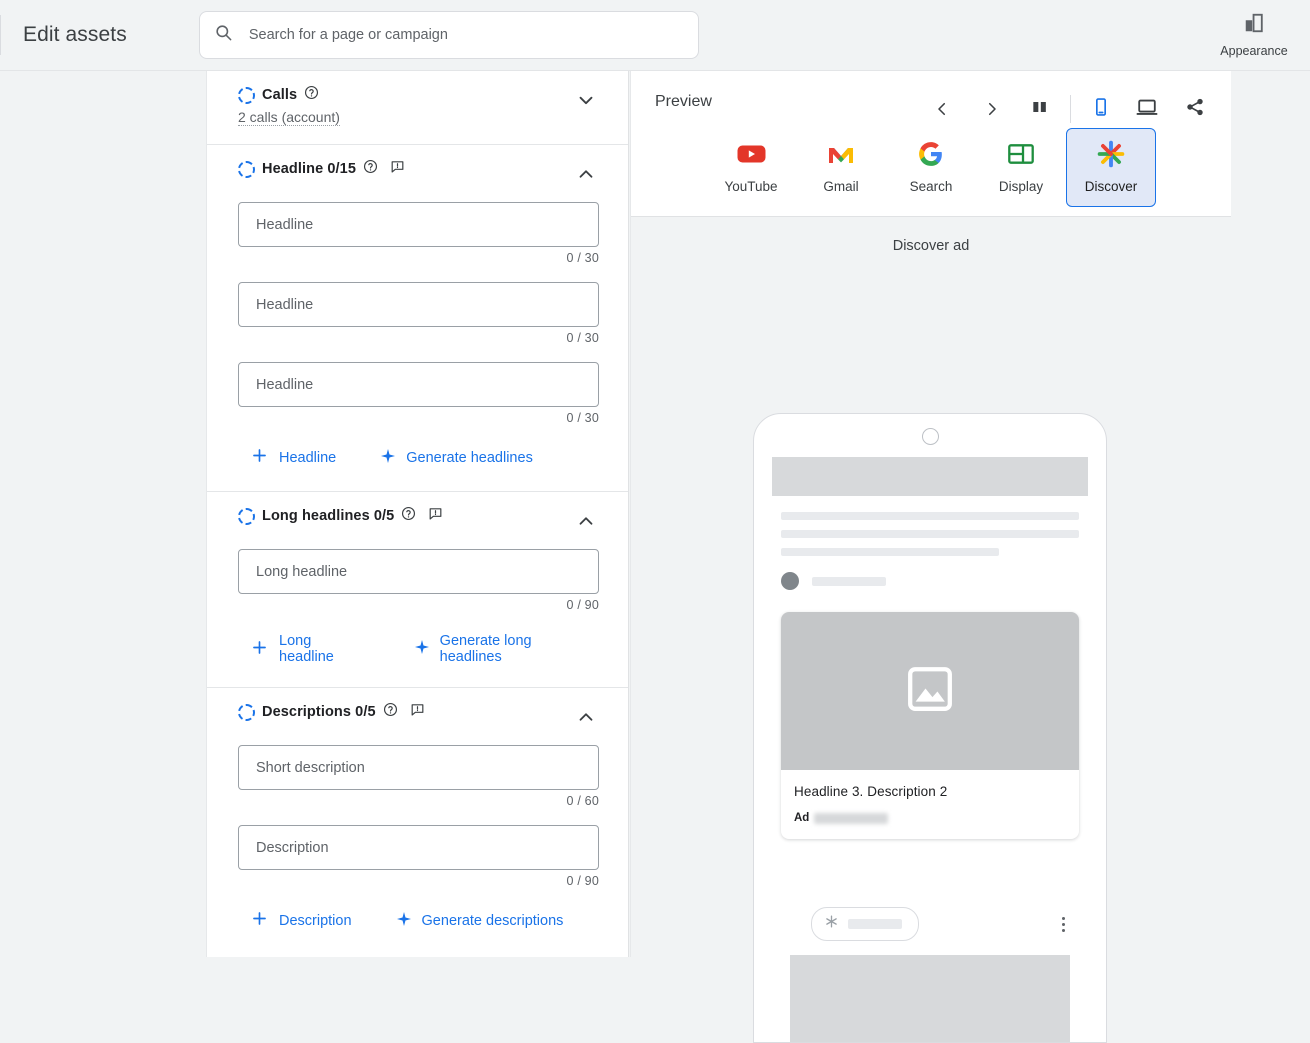 This screenshot has height=1043, width=1310. I want to click on tab-youtube: YouTube, so click(751, 167).